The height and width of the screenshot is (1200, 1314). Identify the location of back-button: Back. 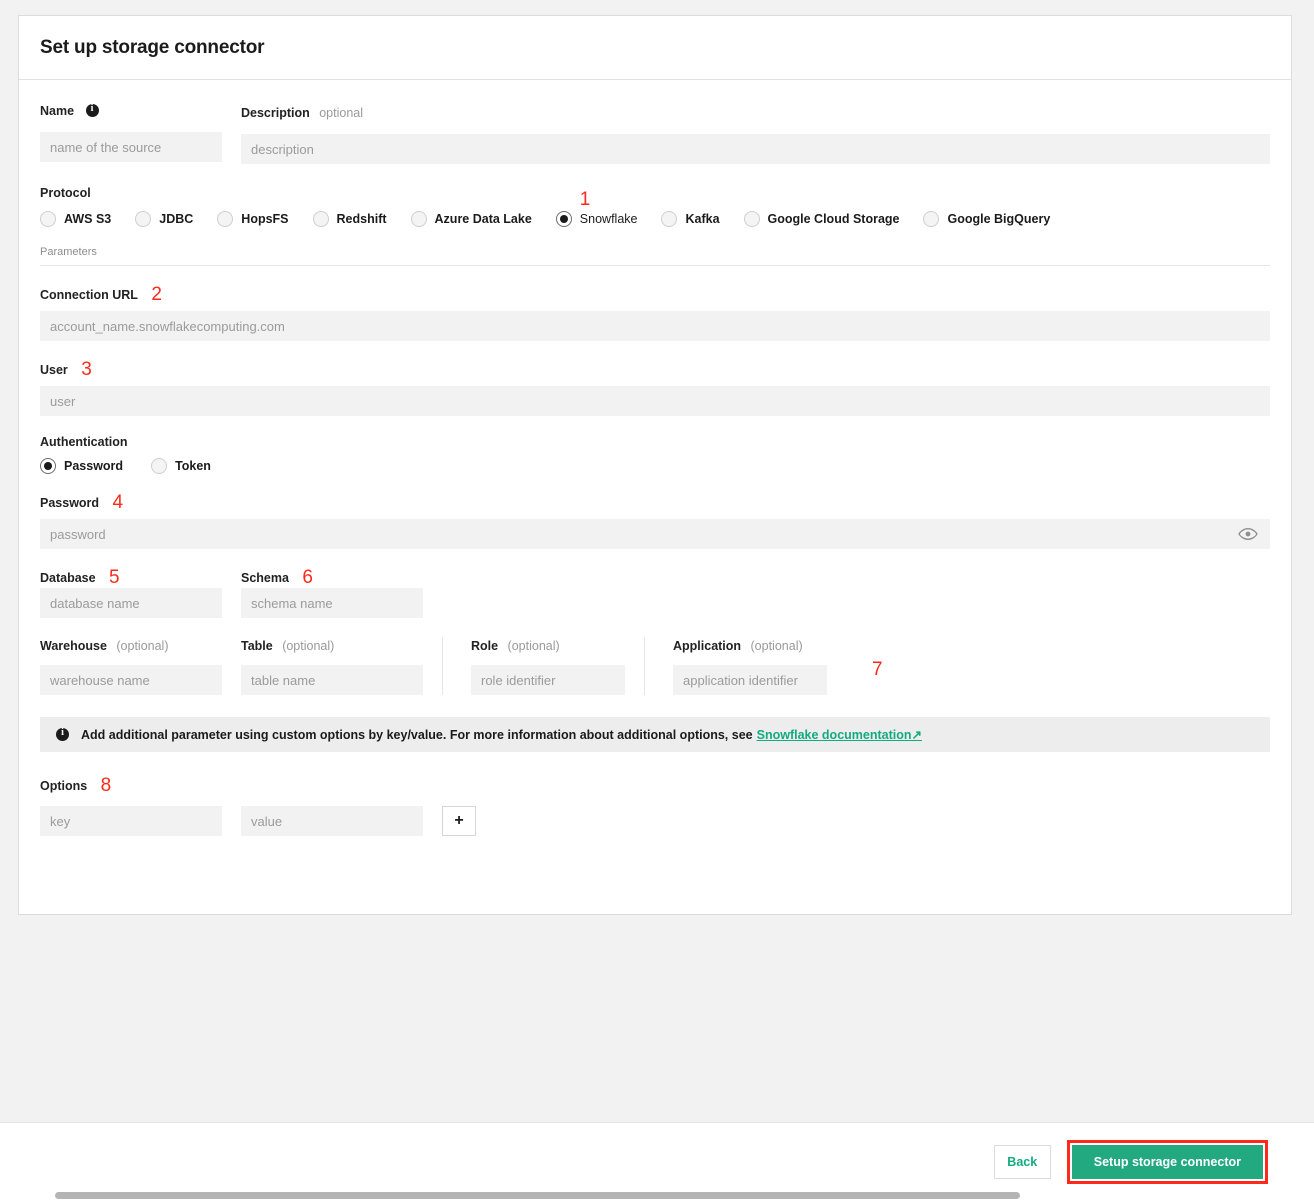
(1022, 1161).